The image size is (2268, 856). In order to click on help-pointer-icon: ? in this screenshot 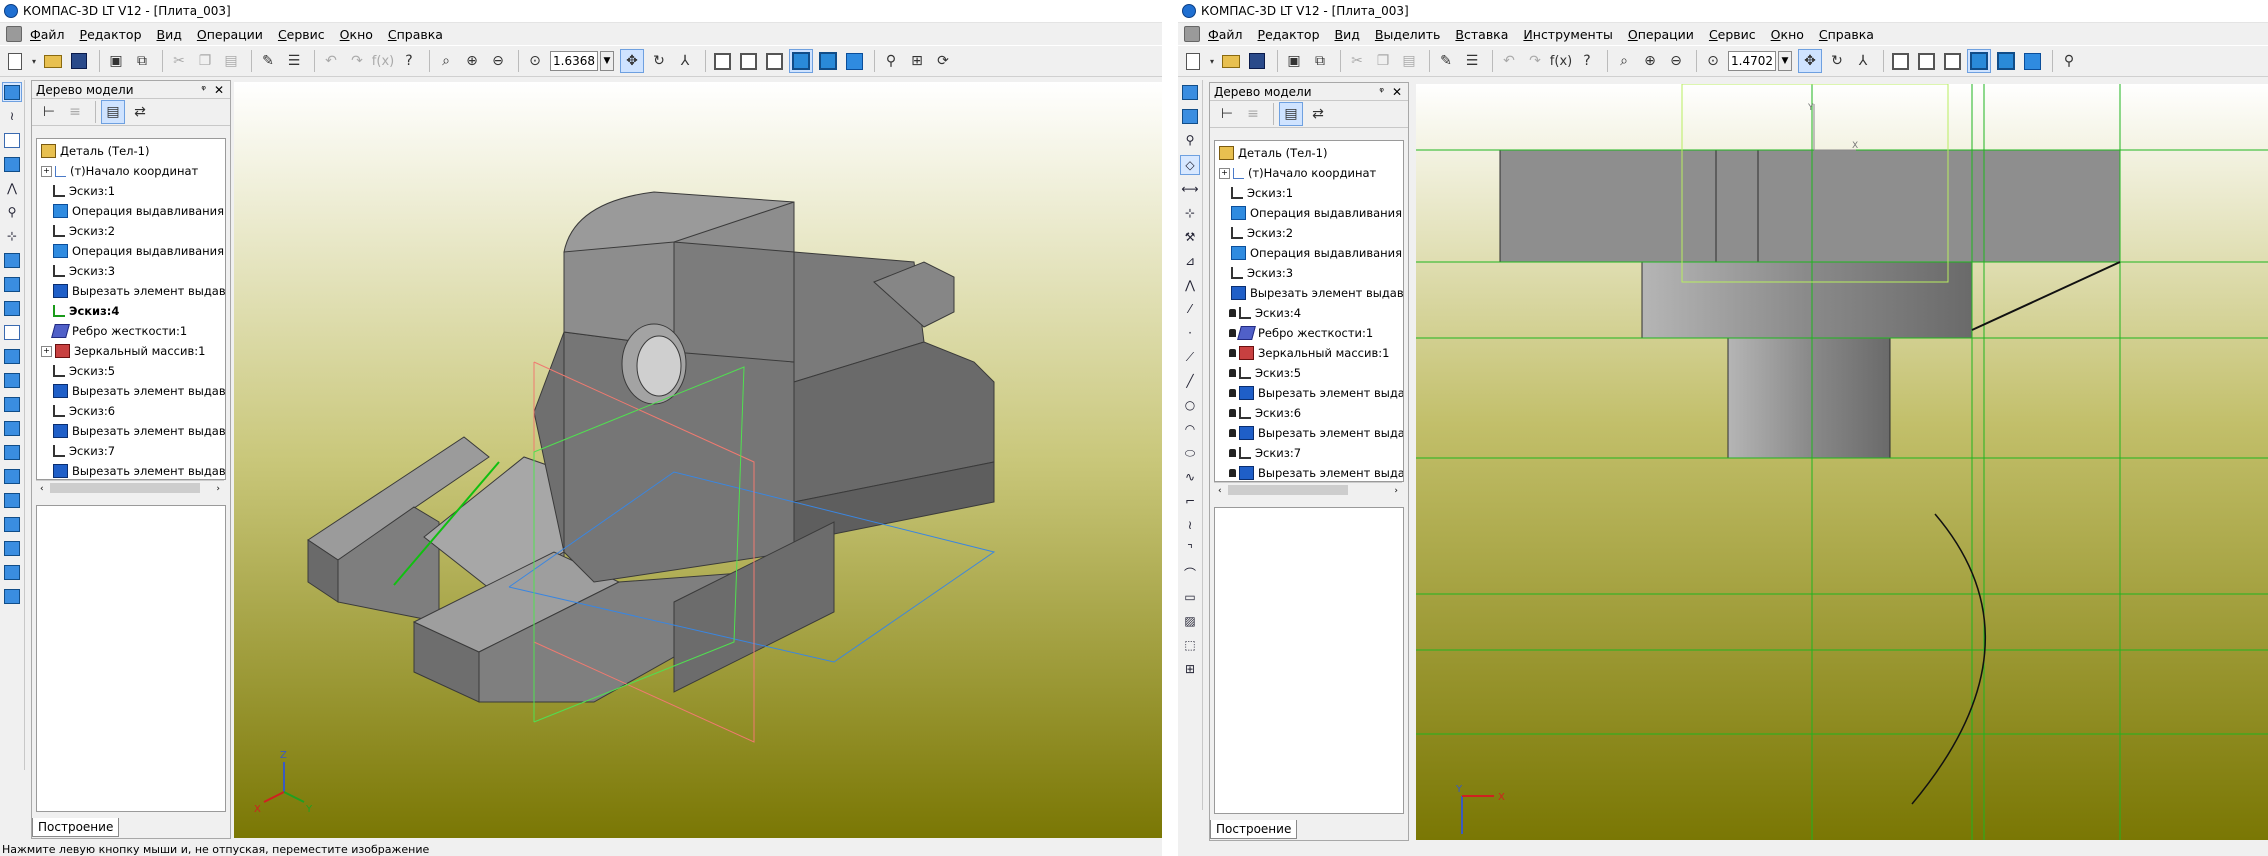, I will do `click(409, 61)`.